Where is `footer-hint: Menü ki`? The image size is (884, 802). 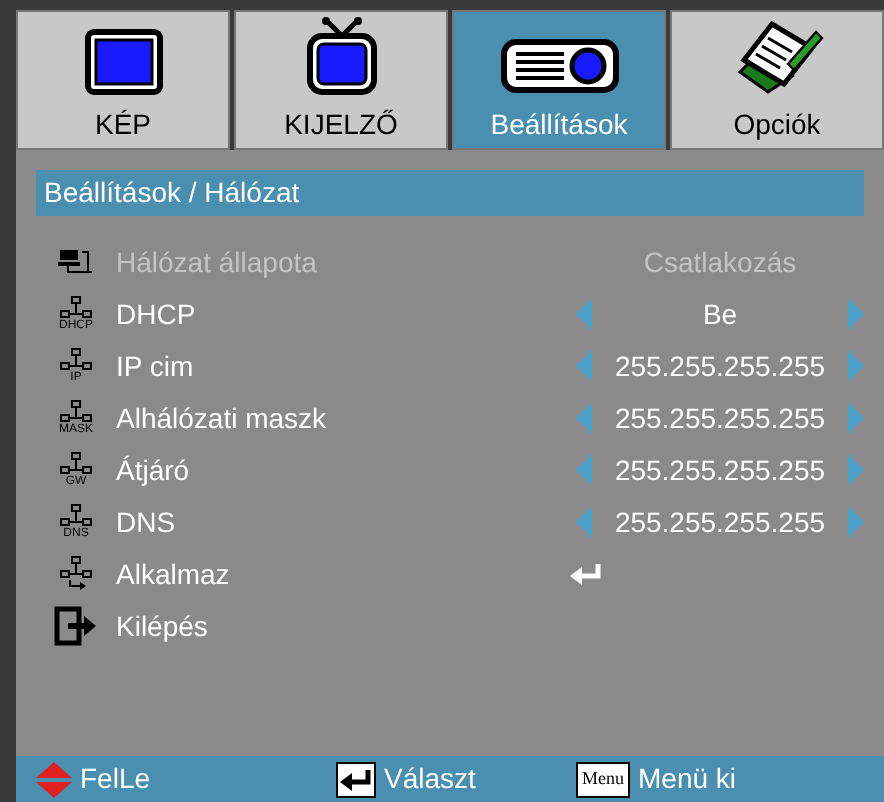 footer-hint: Menü ki is located at coordinates (687, 779).